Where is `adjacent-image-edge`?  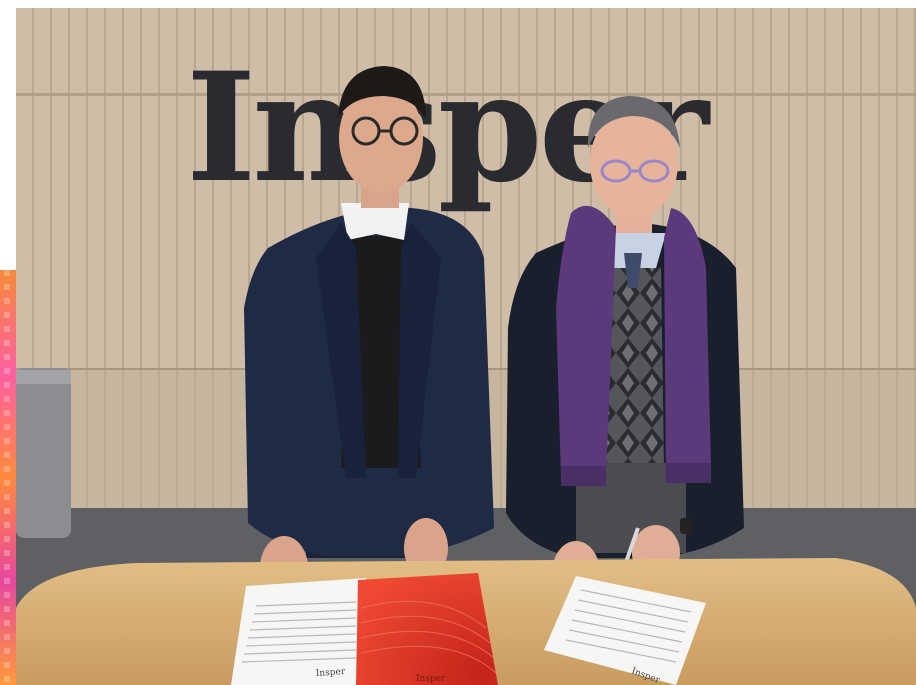
adjacent-image-edge is located at coordinates (8, 477).